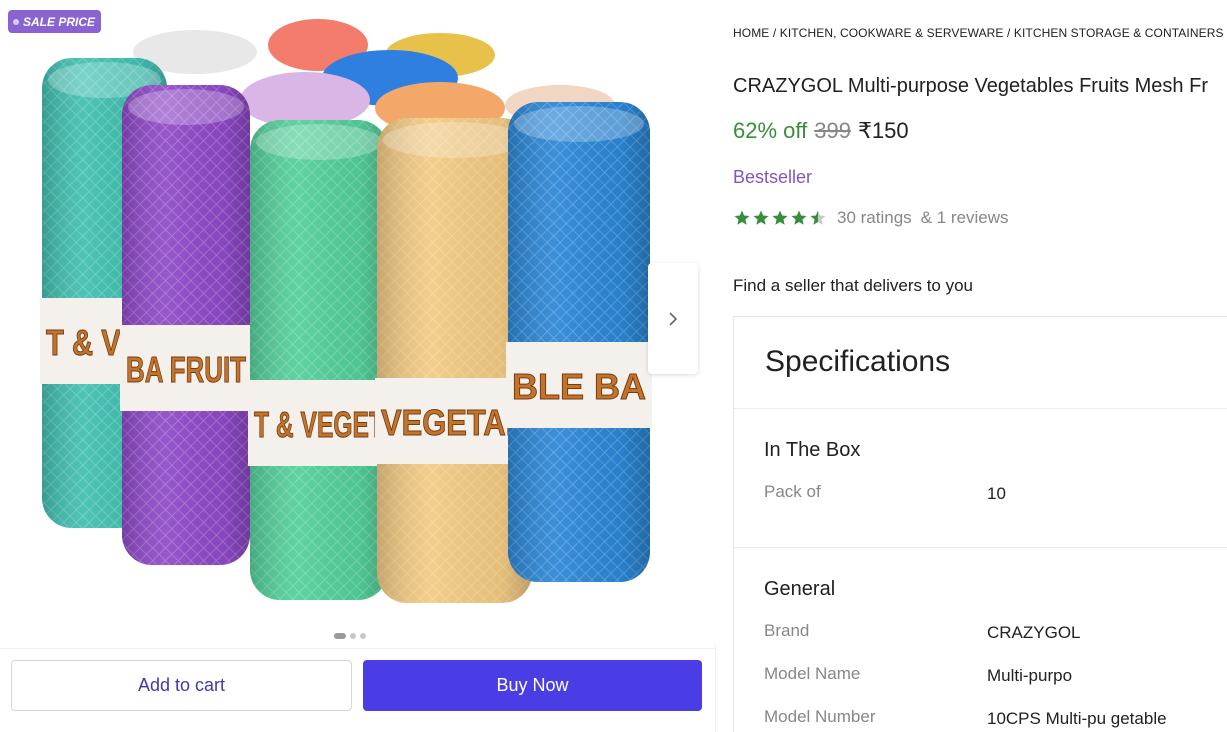 The height and width of the screenshot is (732, 1227). I want to click on roll-shading, so click(319, 360).